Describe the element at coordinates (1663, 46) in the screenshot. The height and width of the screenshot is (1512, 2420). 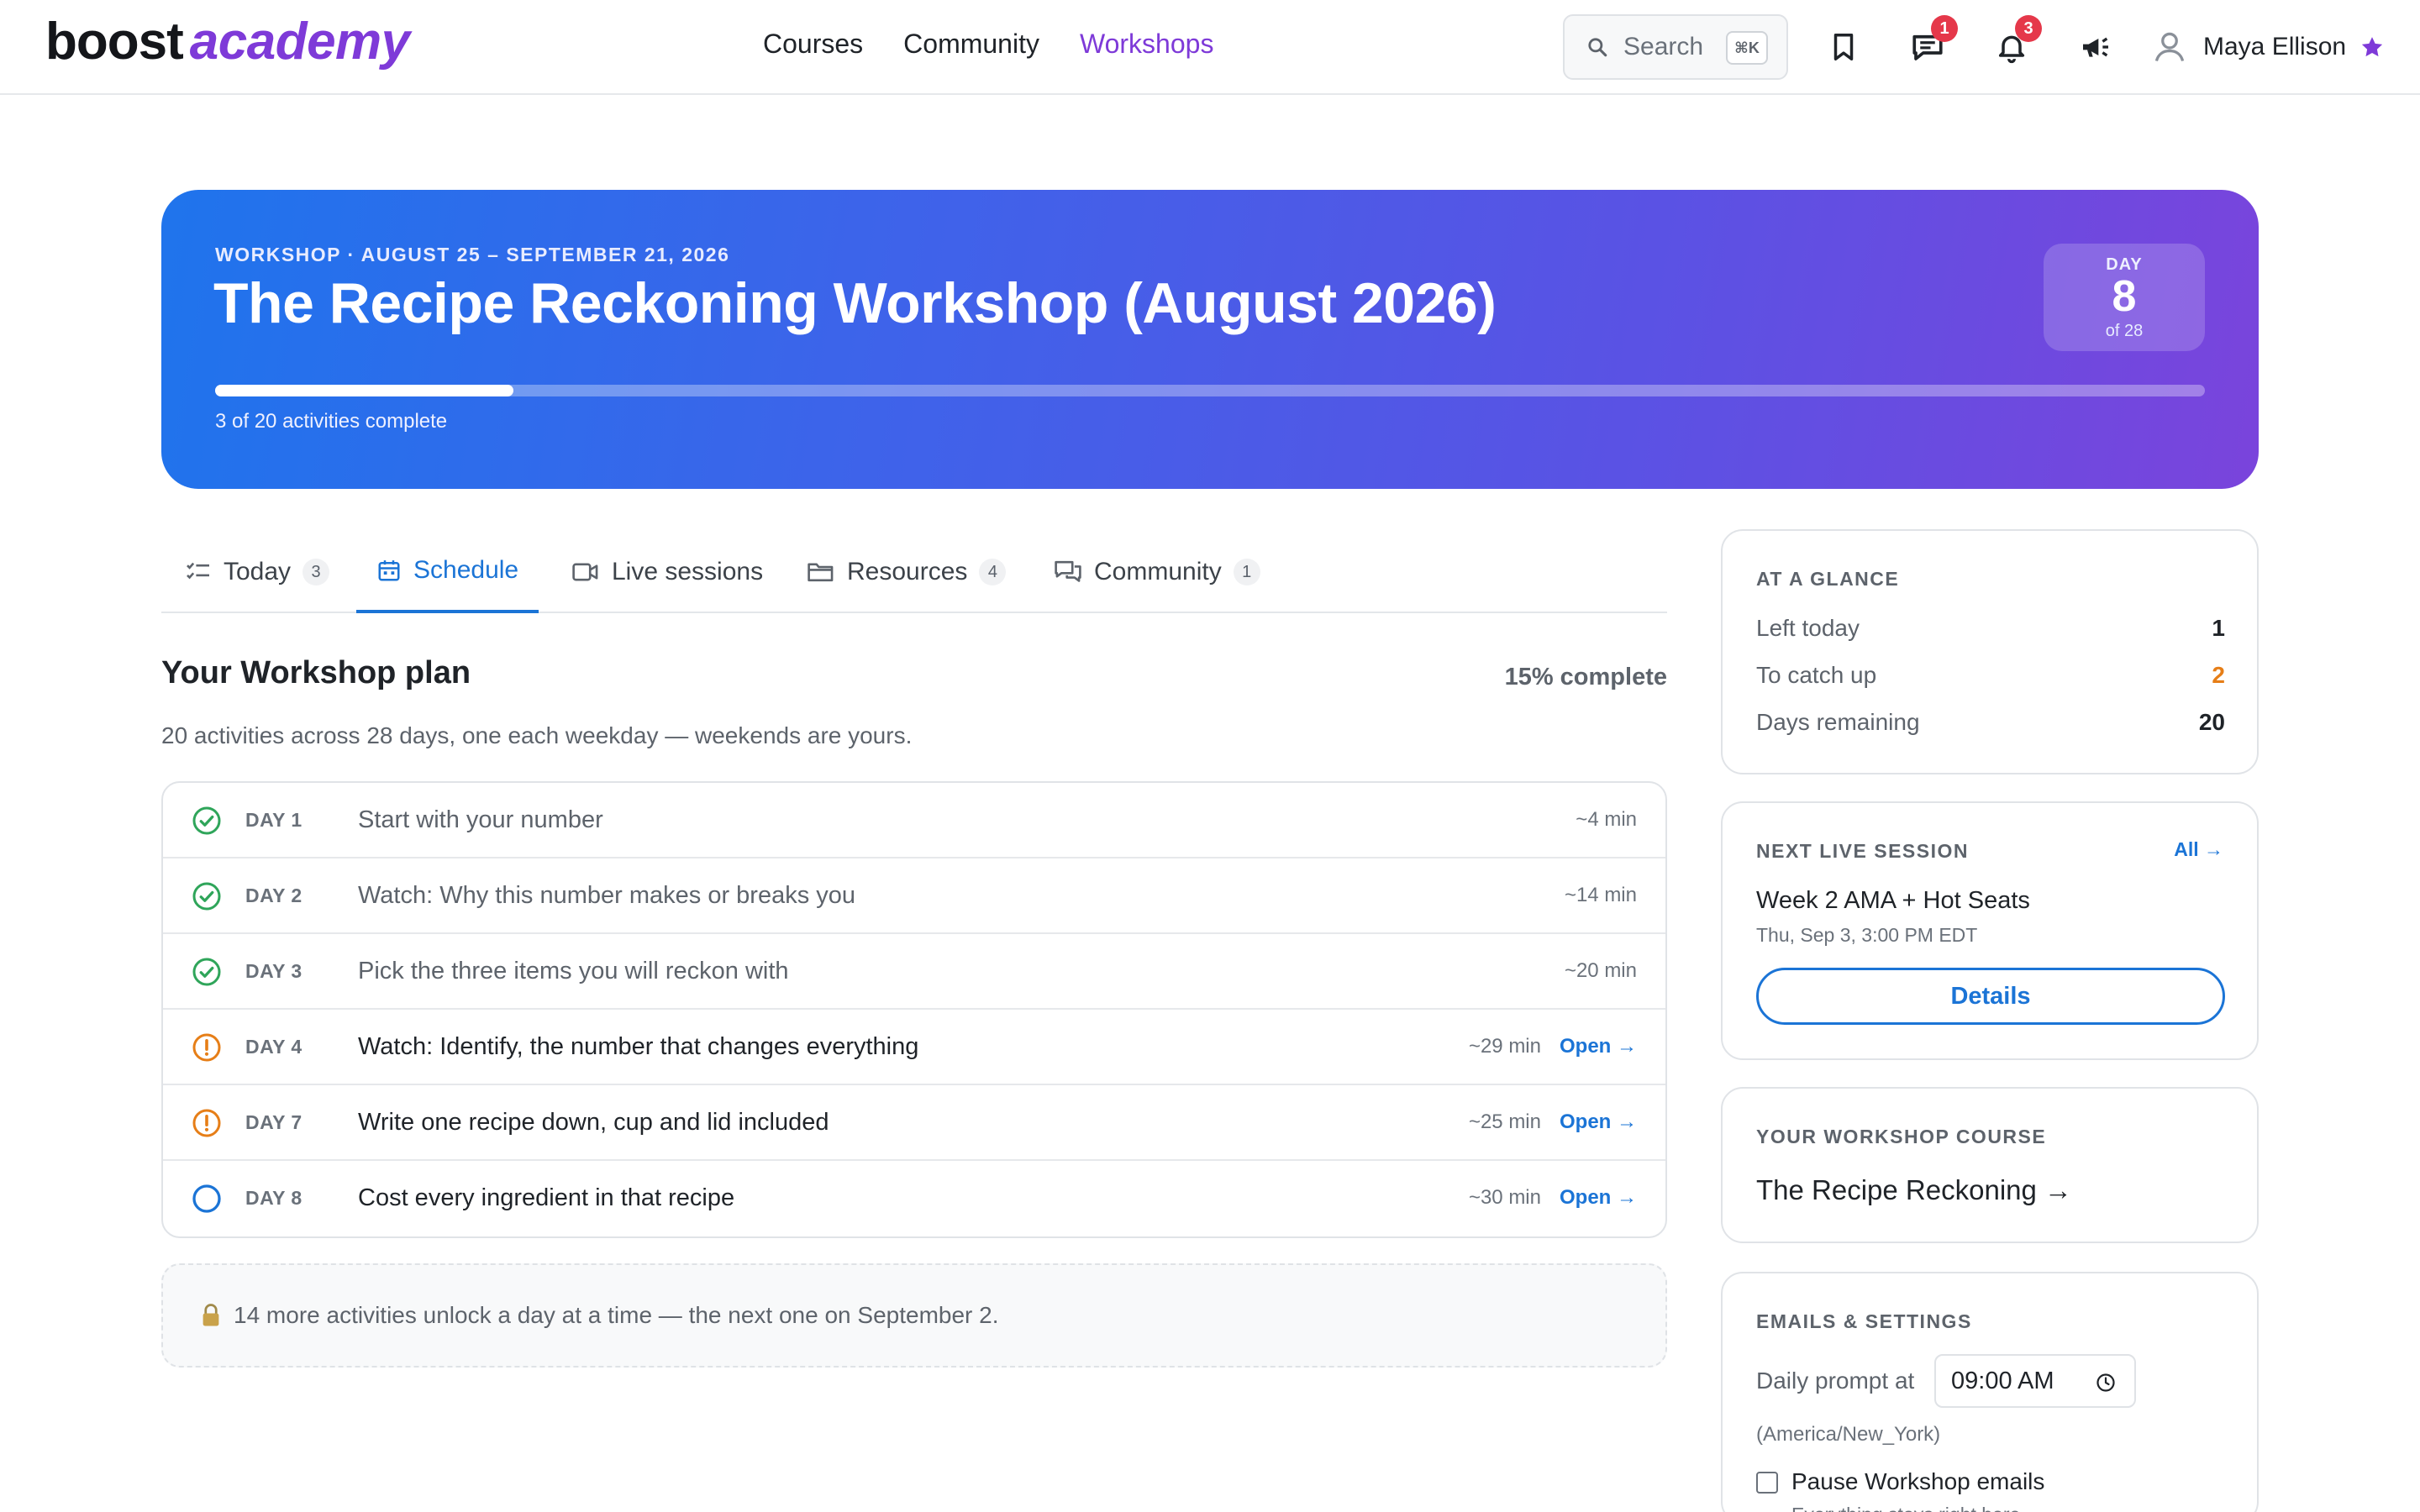
I see `search-label: Search` at that location.